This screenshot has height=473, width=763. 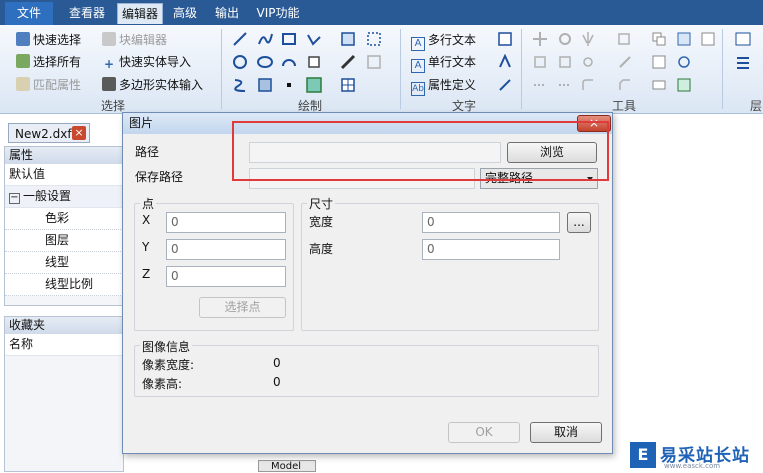 I want to click on z-input: 0, so click(x=226, y=276).